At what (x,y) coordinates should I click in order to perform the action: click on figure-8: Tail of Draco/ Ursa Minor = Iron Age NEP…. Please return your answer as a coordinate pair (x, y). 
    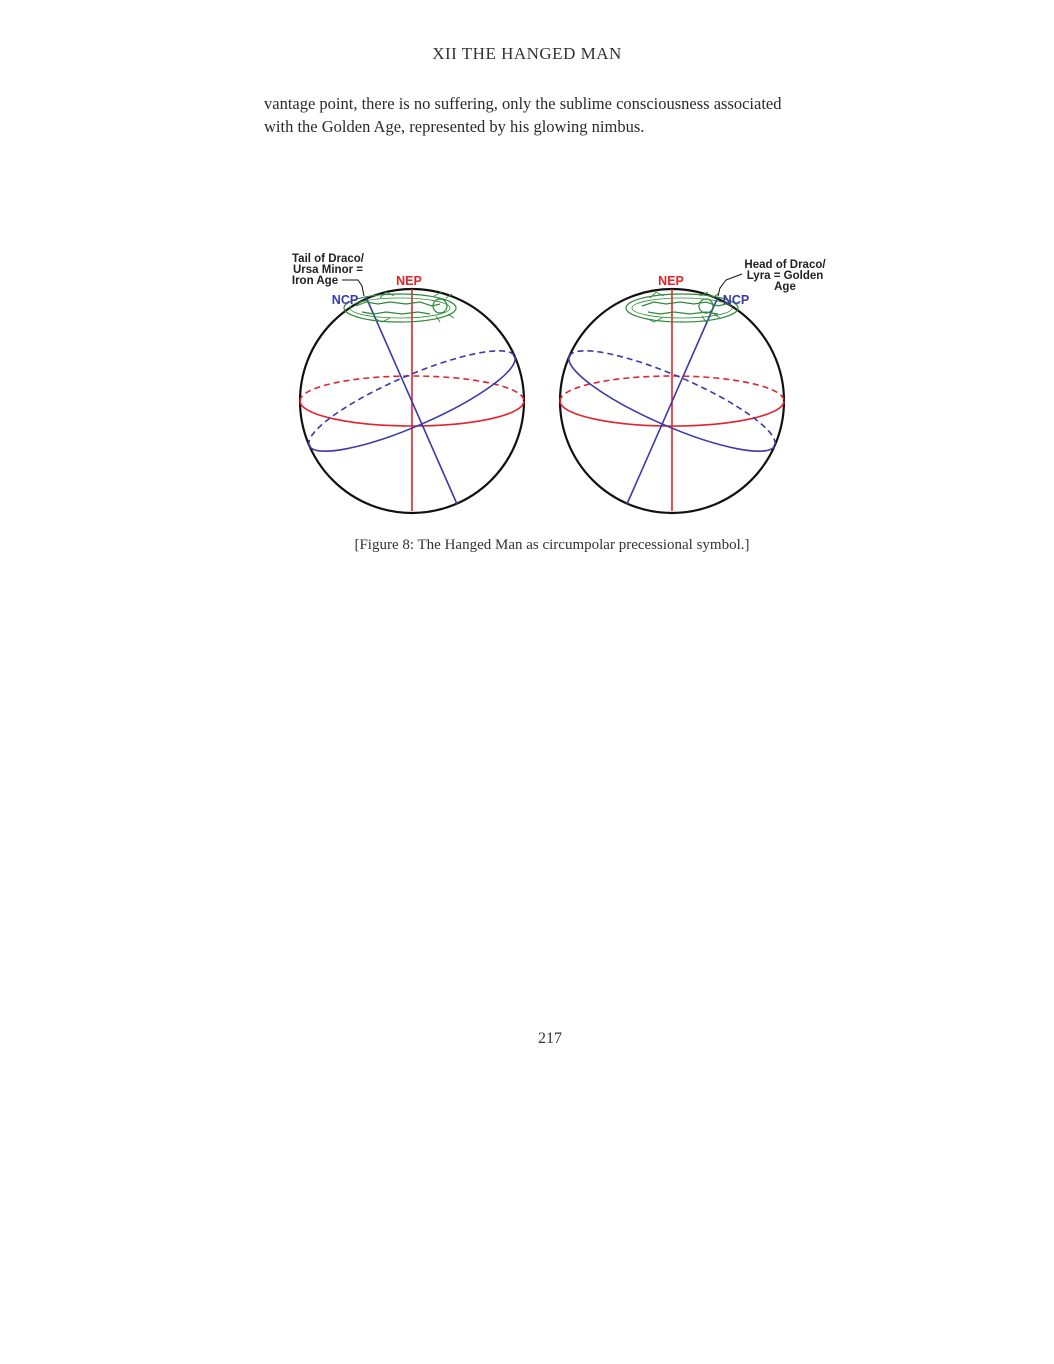
    Looking at the image, I should click on (560, 391).